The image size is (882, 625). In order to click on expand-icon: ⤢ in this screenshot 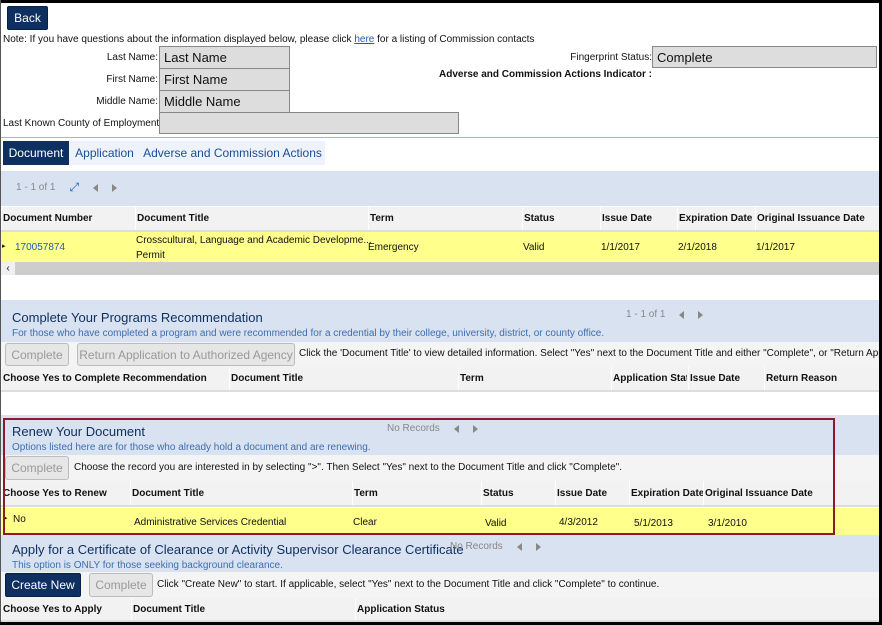, I will do `click(74, 187)`.